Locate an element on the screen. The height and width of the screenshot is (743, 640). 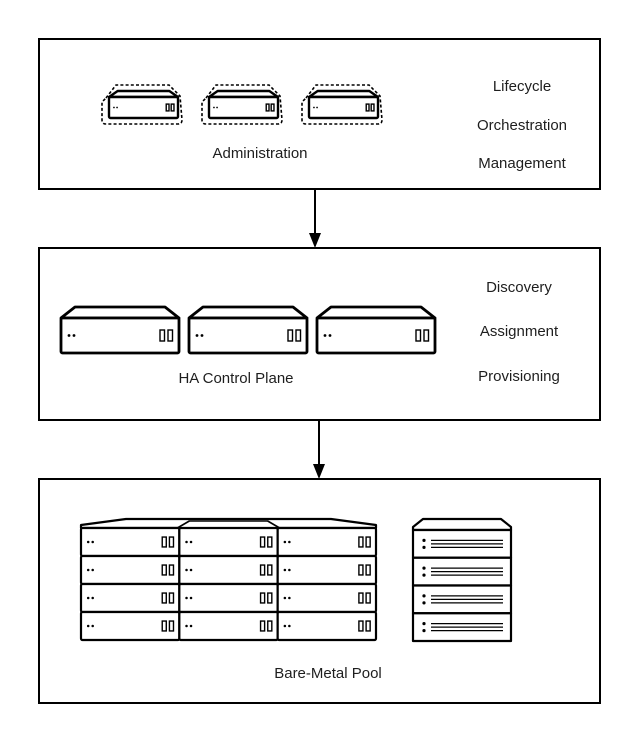
storage-stack is located at coordinates (462, 580).